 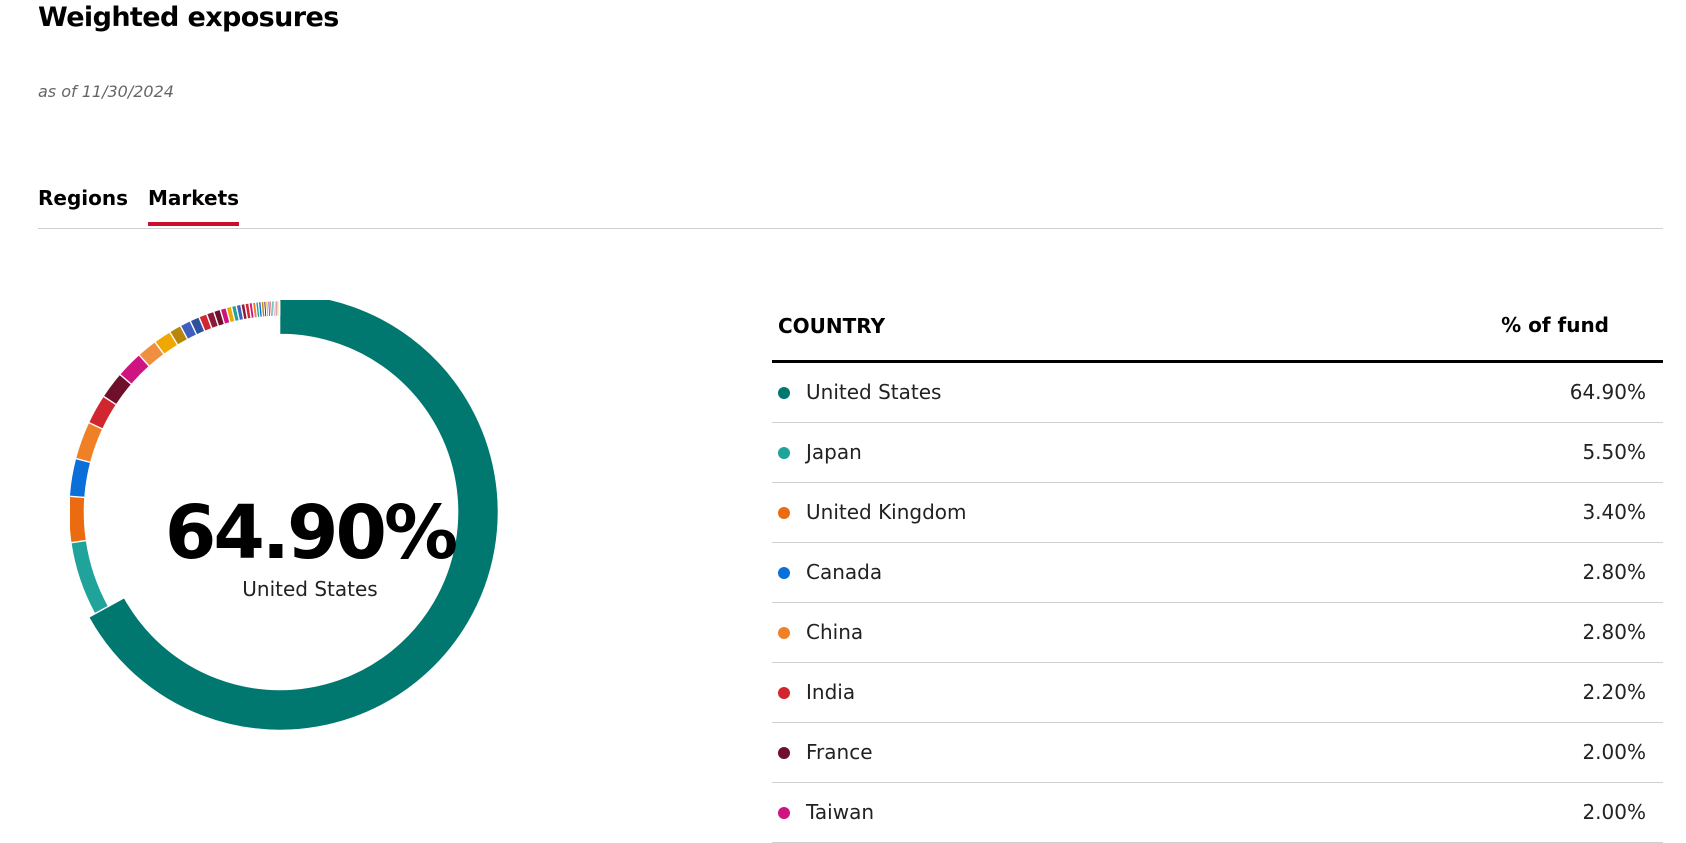 What do you see at coordinates (1614, 692) in the screenshot?
I see `country-pct: 2.20%` at bounding box center [1614, 692].